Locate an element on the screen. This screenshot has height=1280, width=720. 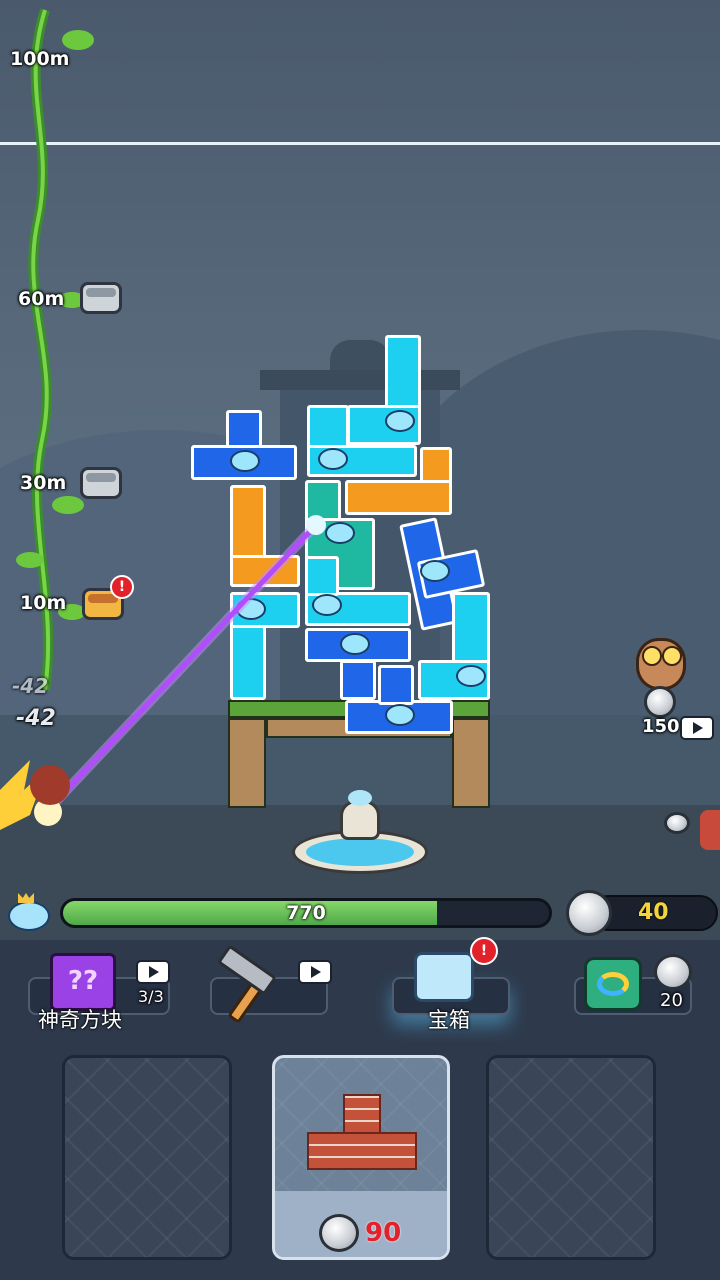
king-slime-avatar is located at coordinates (29, 912).